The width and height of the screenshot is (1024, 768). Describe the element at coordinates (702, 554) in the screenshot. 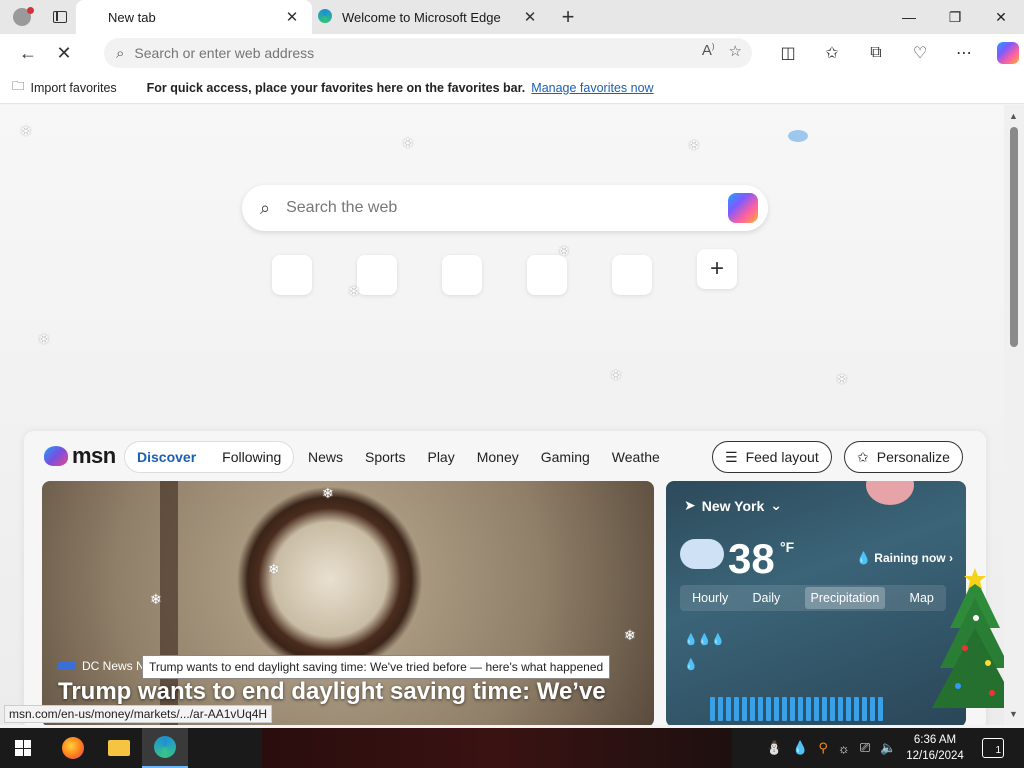

I see `rain-cloud-icon` at that location.